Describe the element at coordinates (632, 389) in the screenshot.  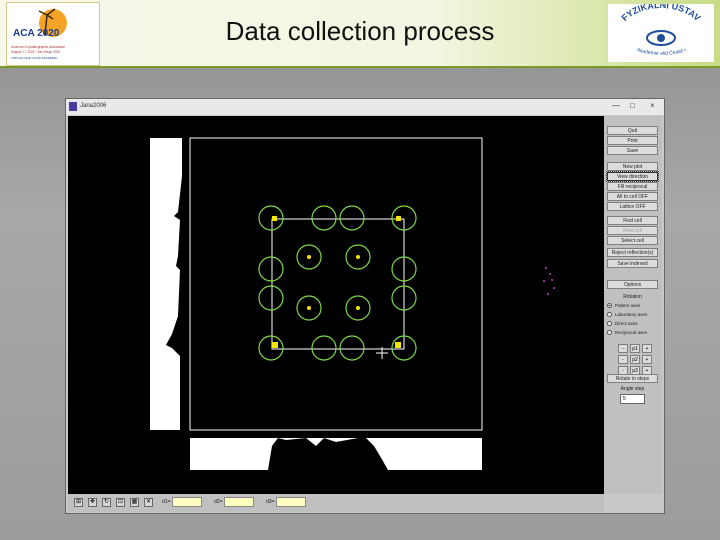
I see `angle-step-label: Angle step` at that location.